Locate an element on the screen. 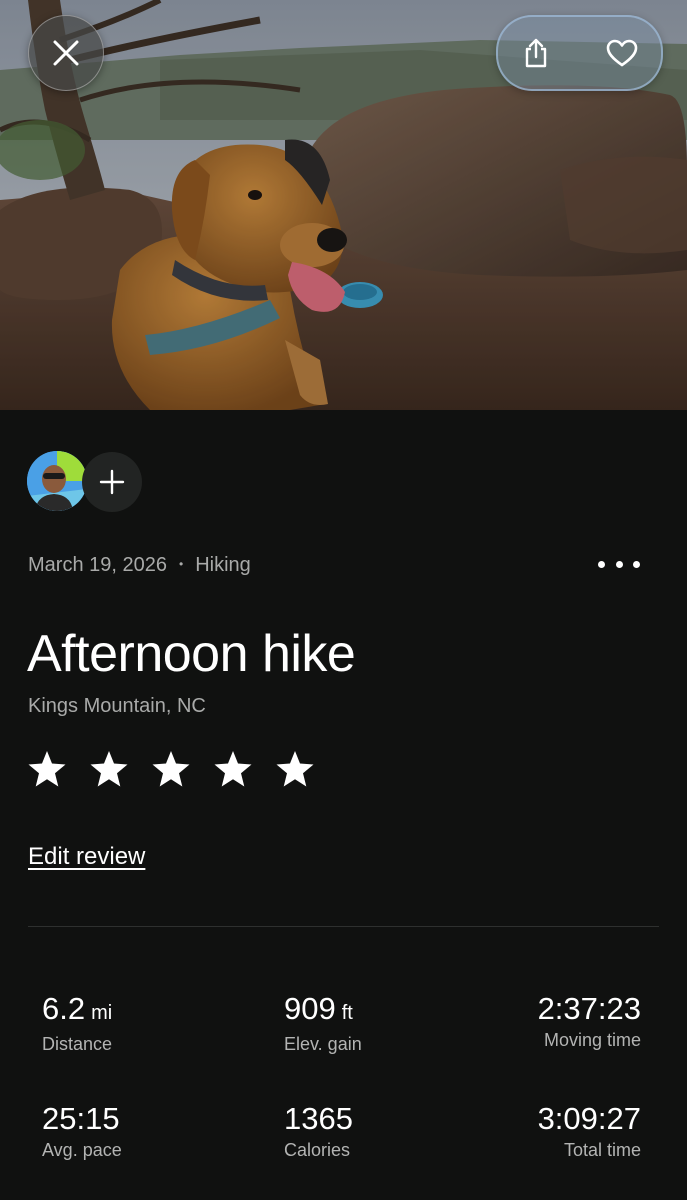 The height and width of the screenshot is (1200, 687). stat-elevation: 909 ft Elev. gain is located at coordinates (323, 1022).